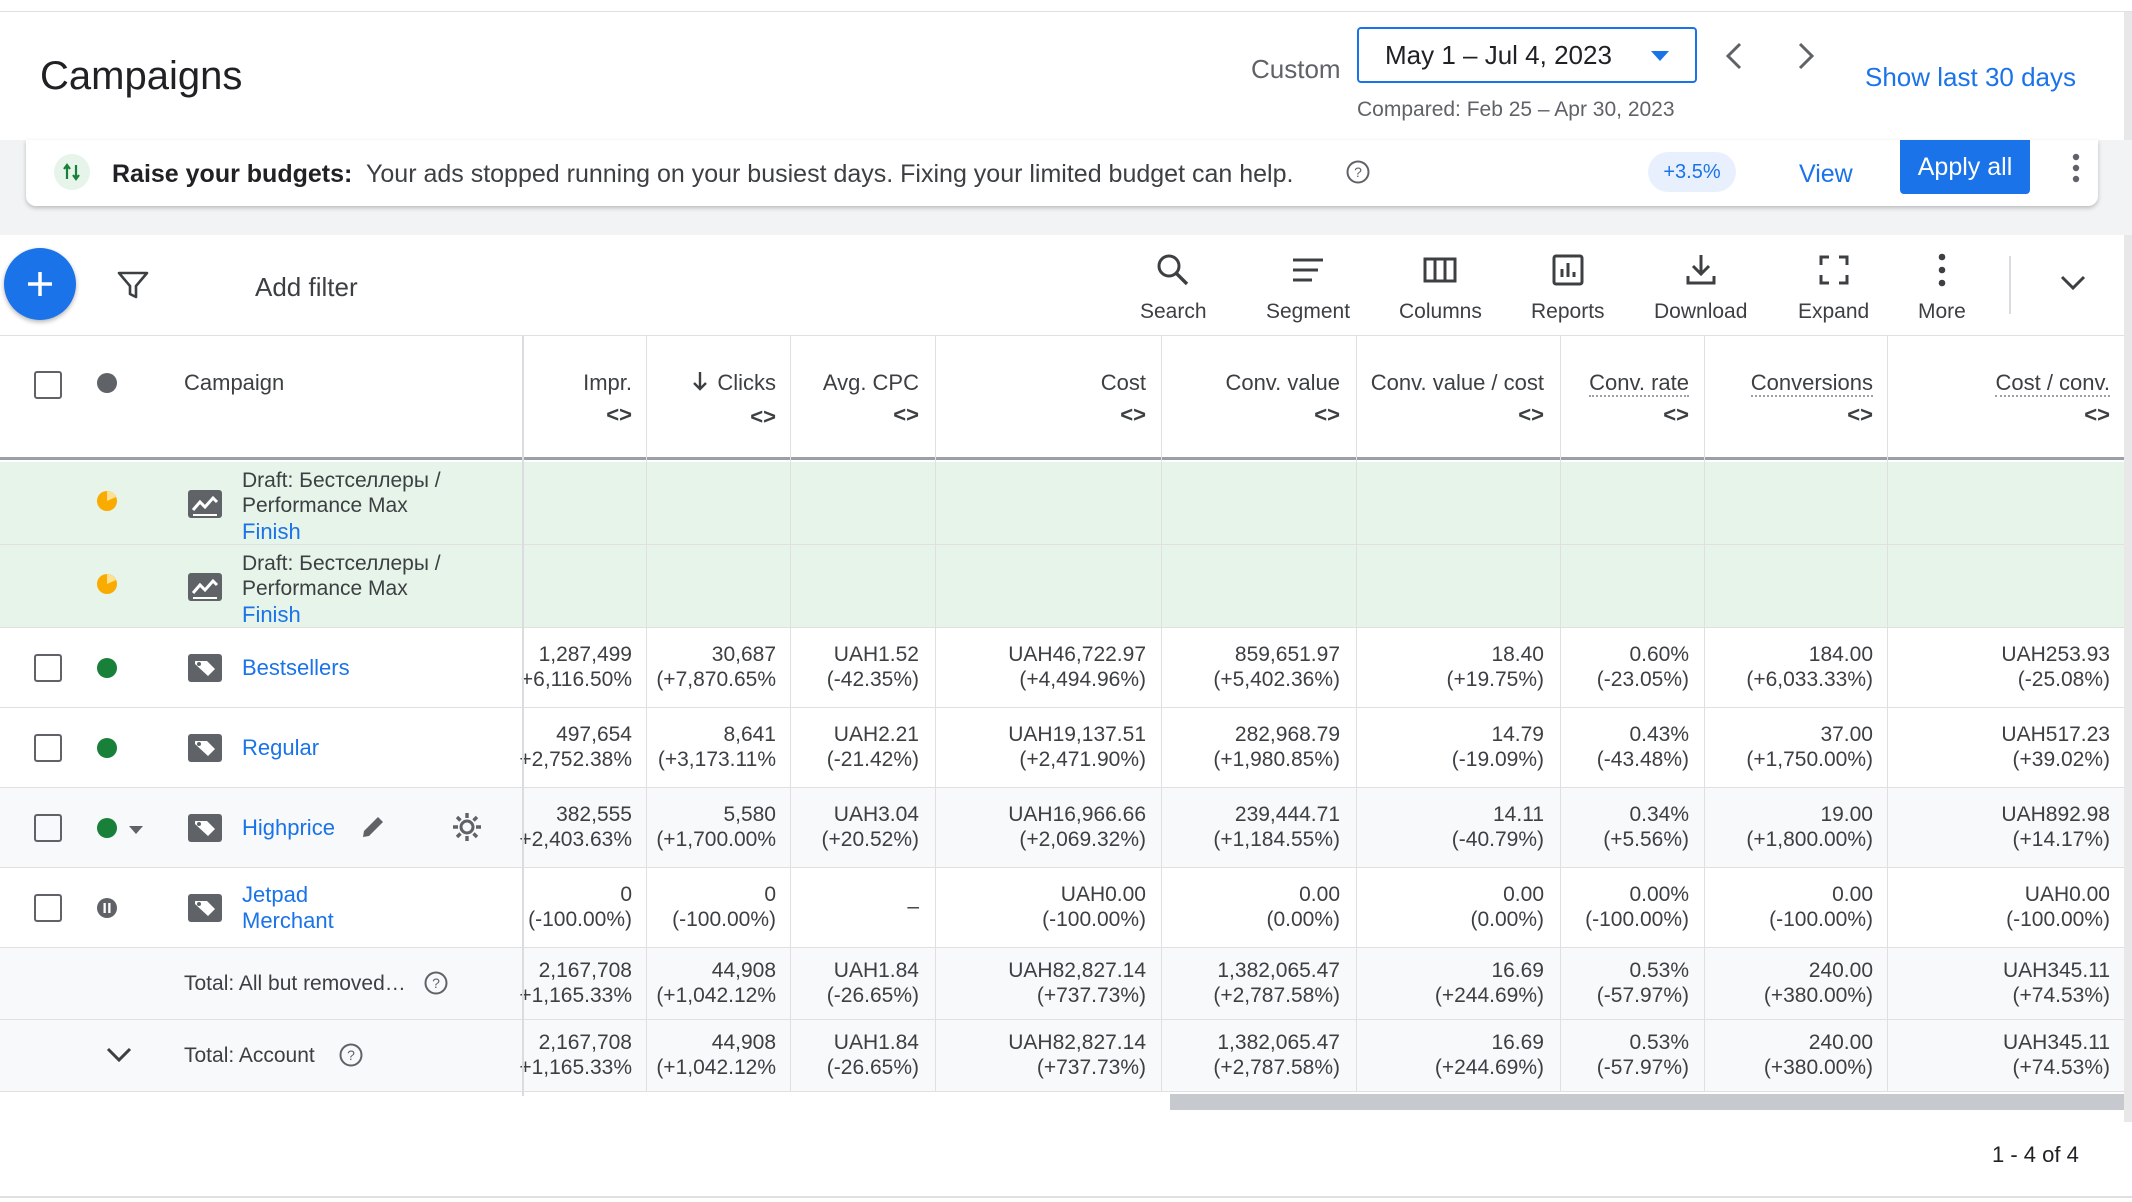 The height and width of the screenshot is (1202, 2132). I want to click on filter-button, so click(133, 287).